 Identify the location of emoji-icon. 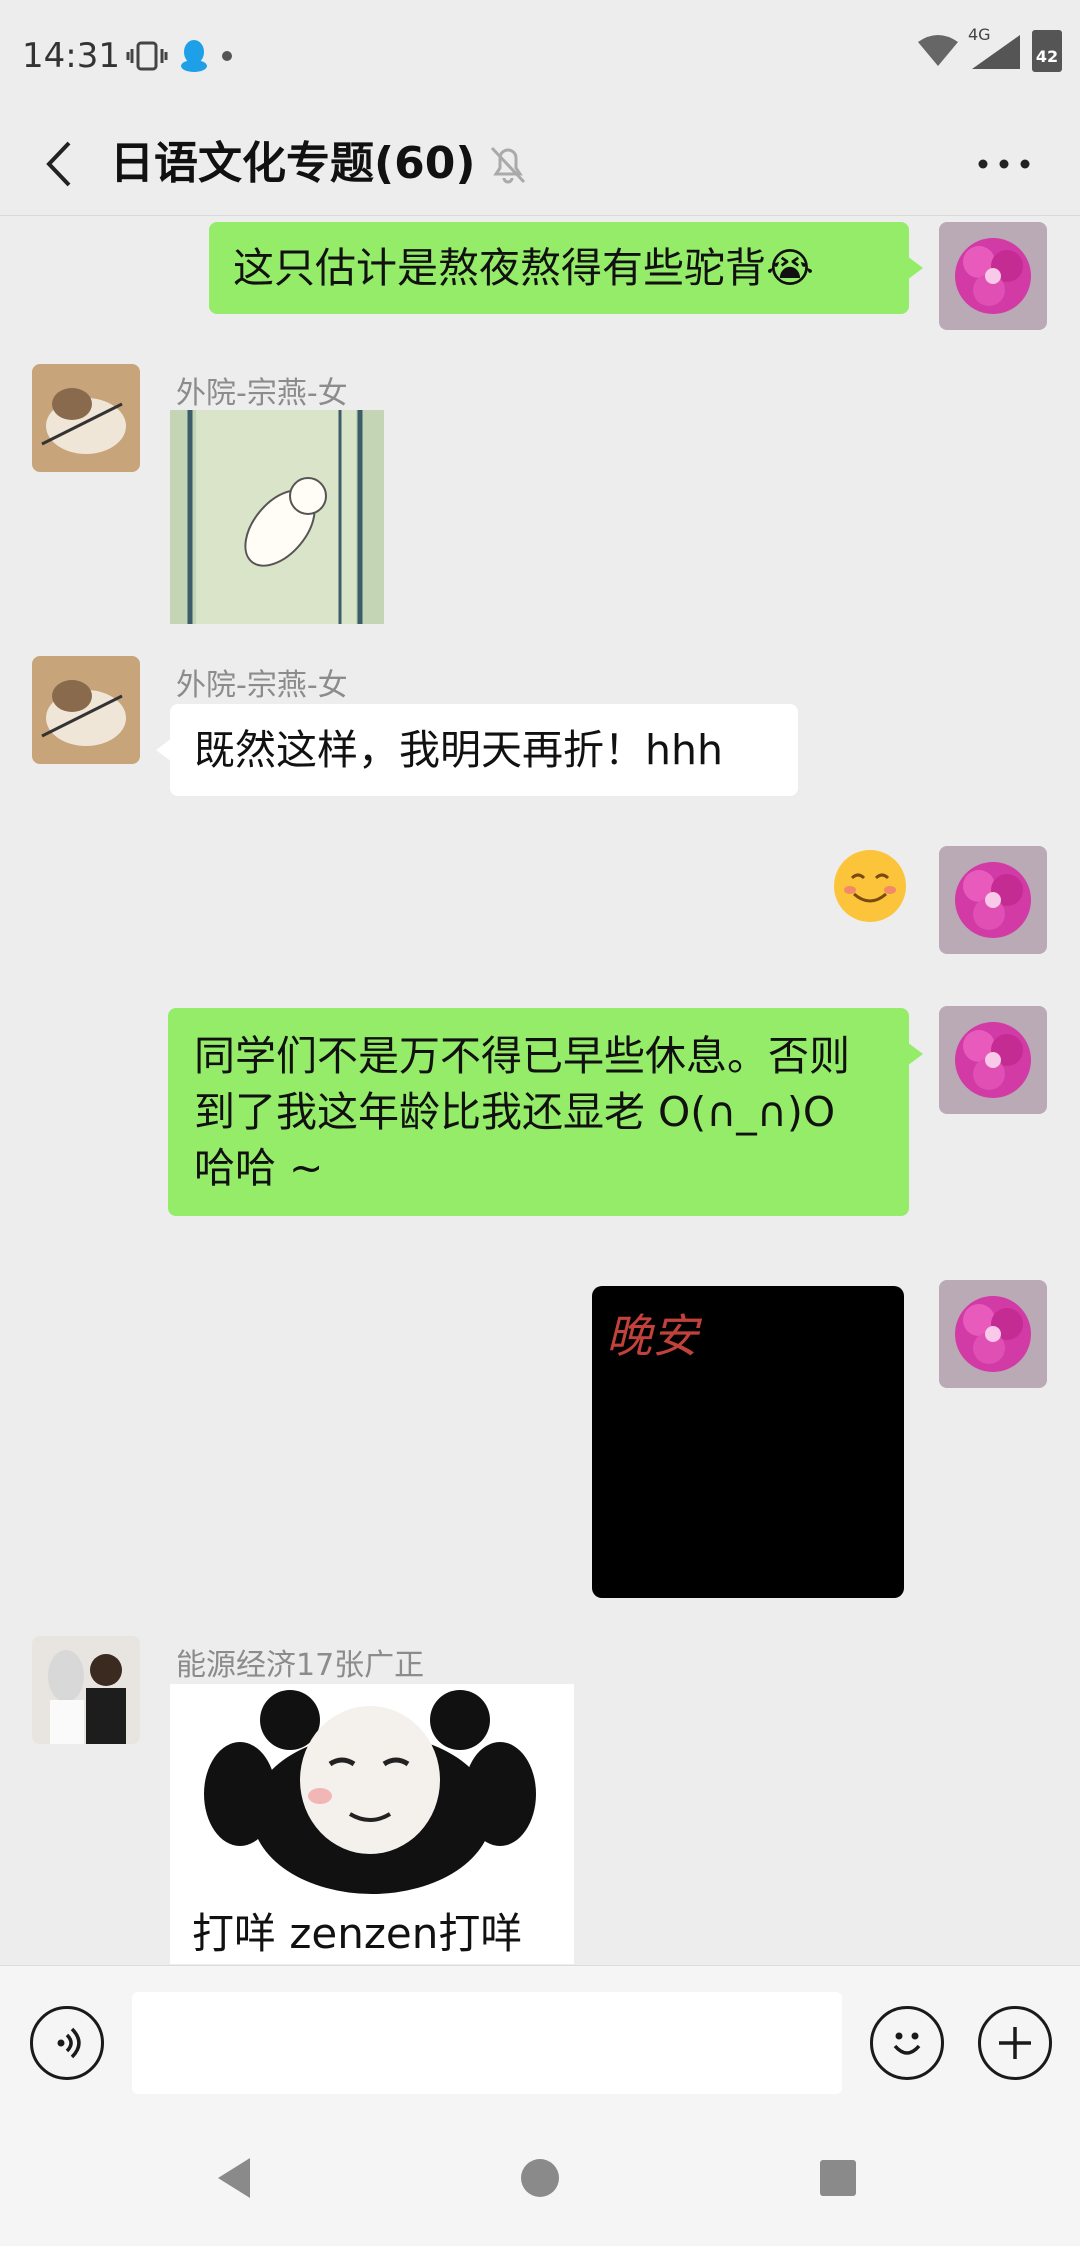
(907, 2043).